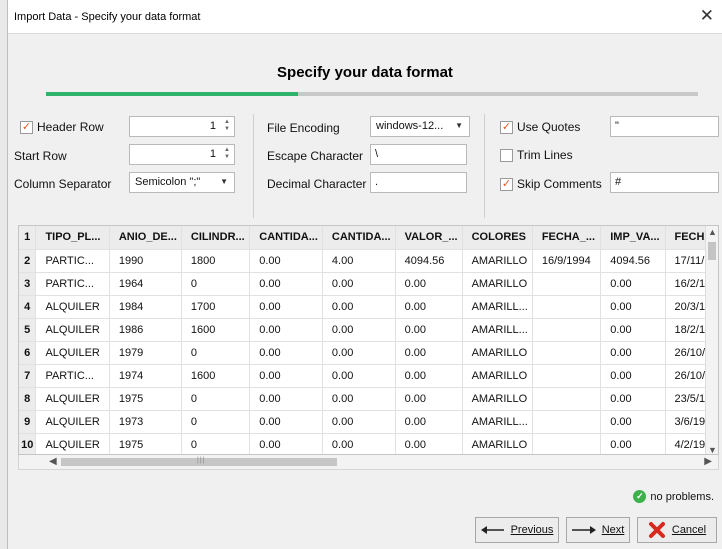 The height and width of the screenshot is (549, 722). Describe the element at coordinates (583, 530) in the screenshot. I see `arrow-right-icon` at that location.